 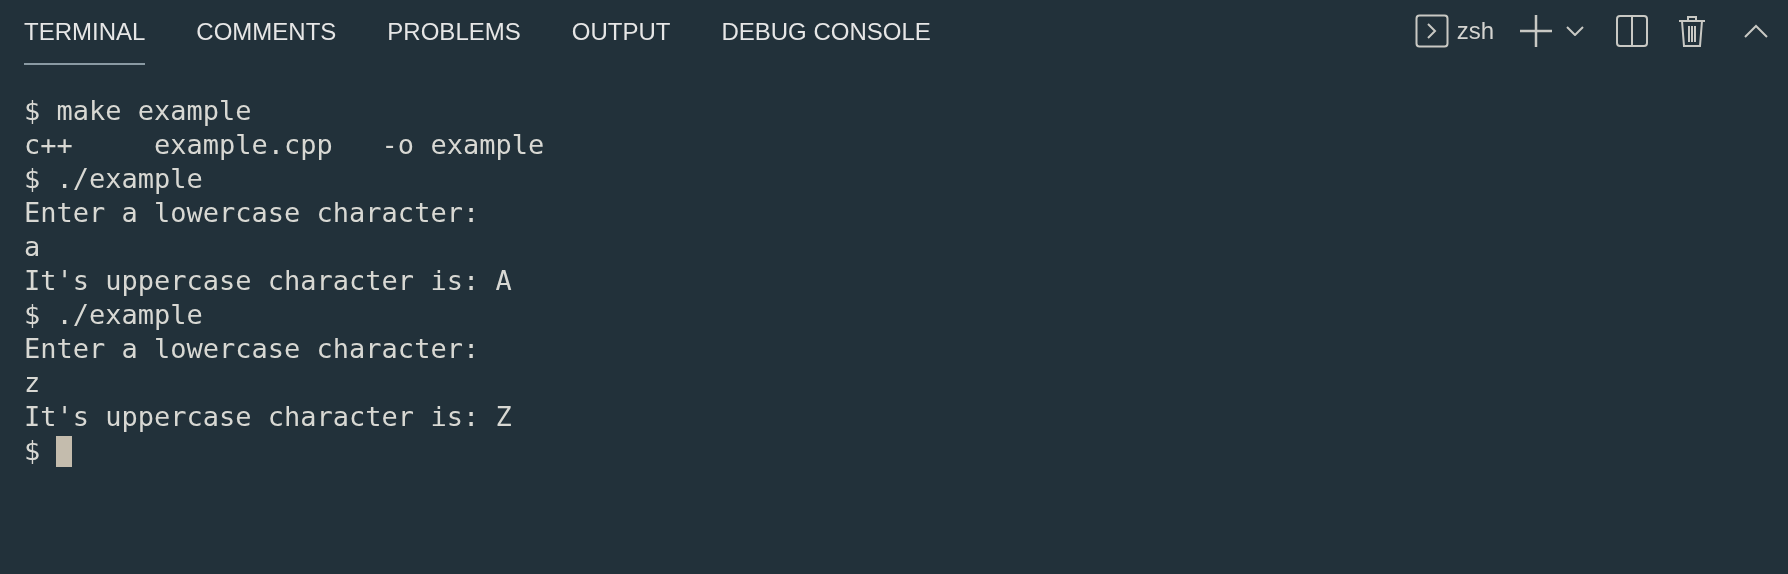 I want to click on panel-tab: TERMINAL, so click(x=85, y=32).